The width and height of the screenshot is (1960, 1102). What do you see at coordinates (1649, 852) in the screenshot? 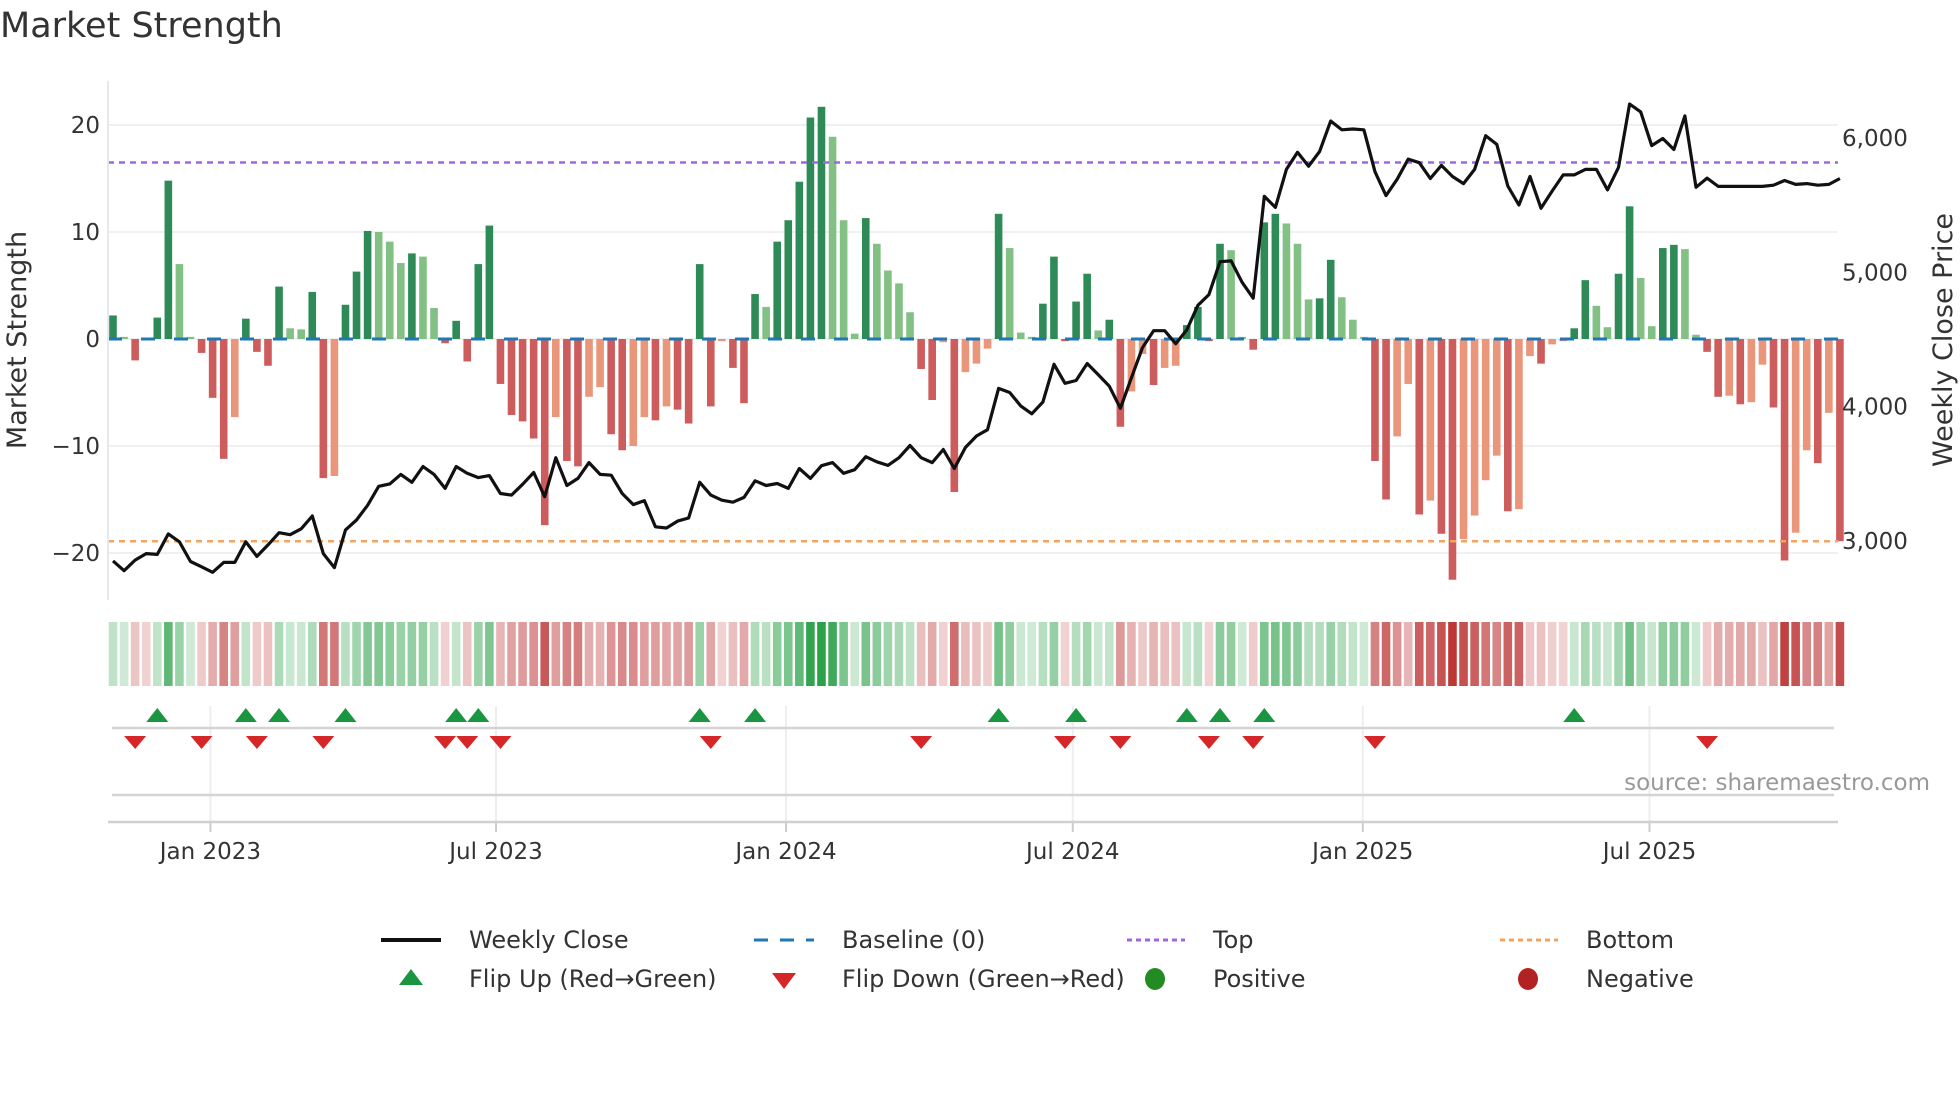
I see `x-tick-label: Jul 2025` at bounding box center [1649, 852].